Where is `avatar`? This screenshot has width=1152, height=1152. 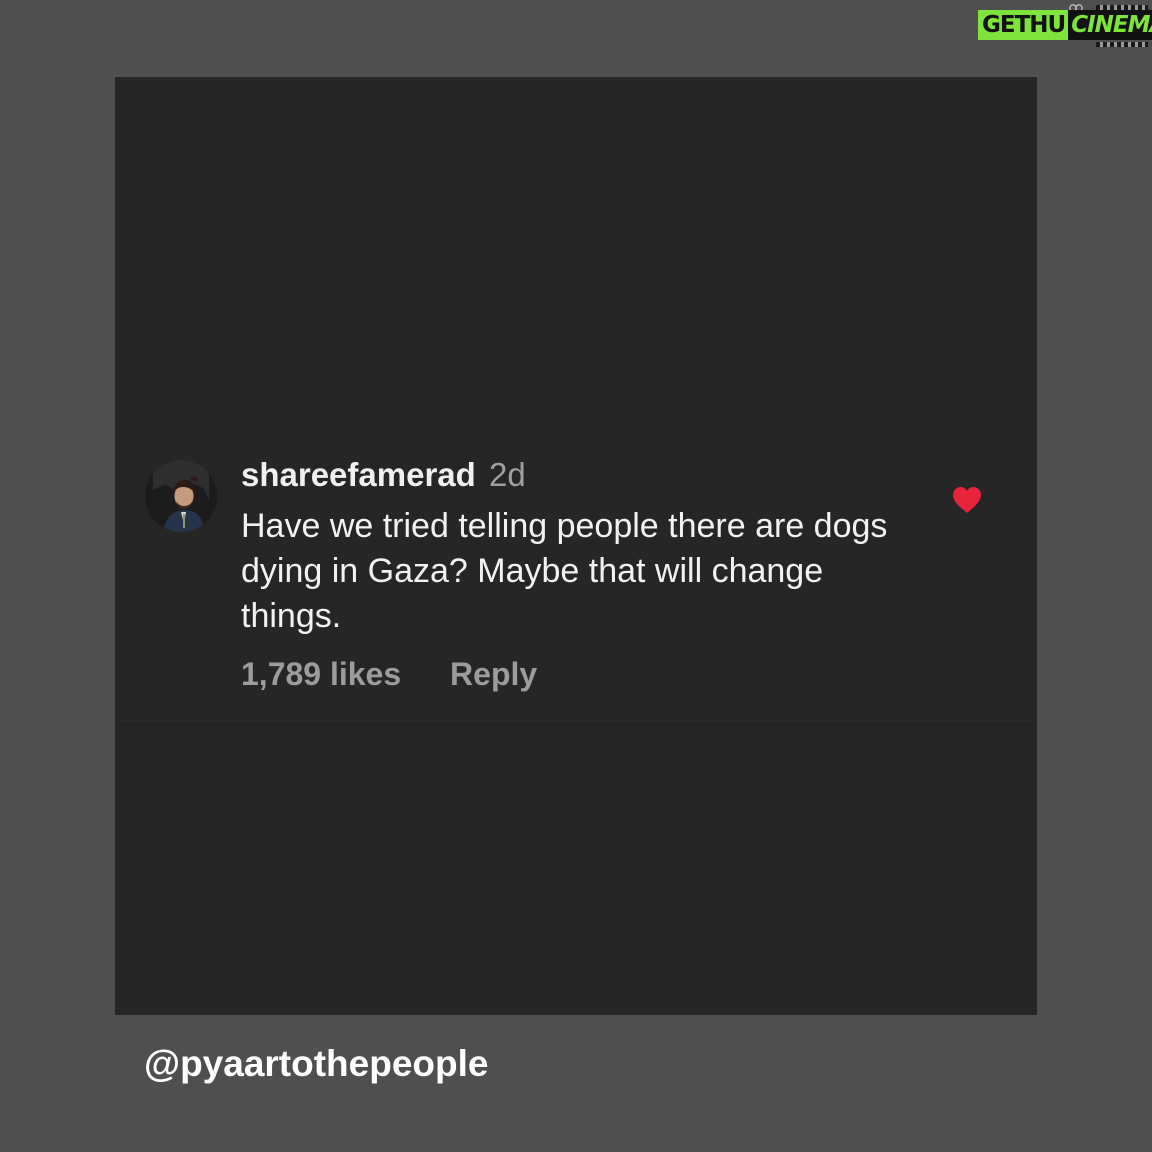
avatar is located at coordinates (181, 496).